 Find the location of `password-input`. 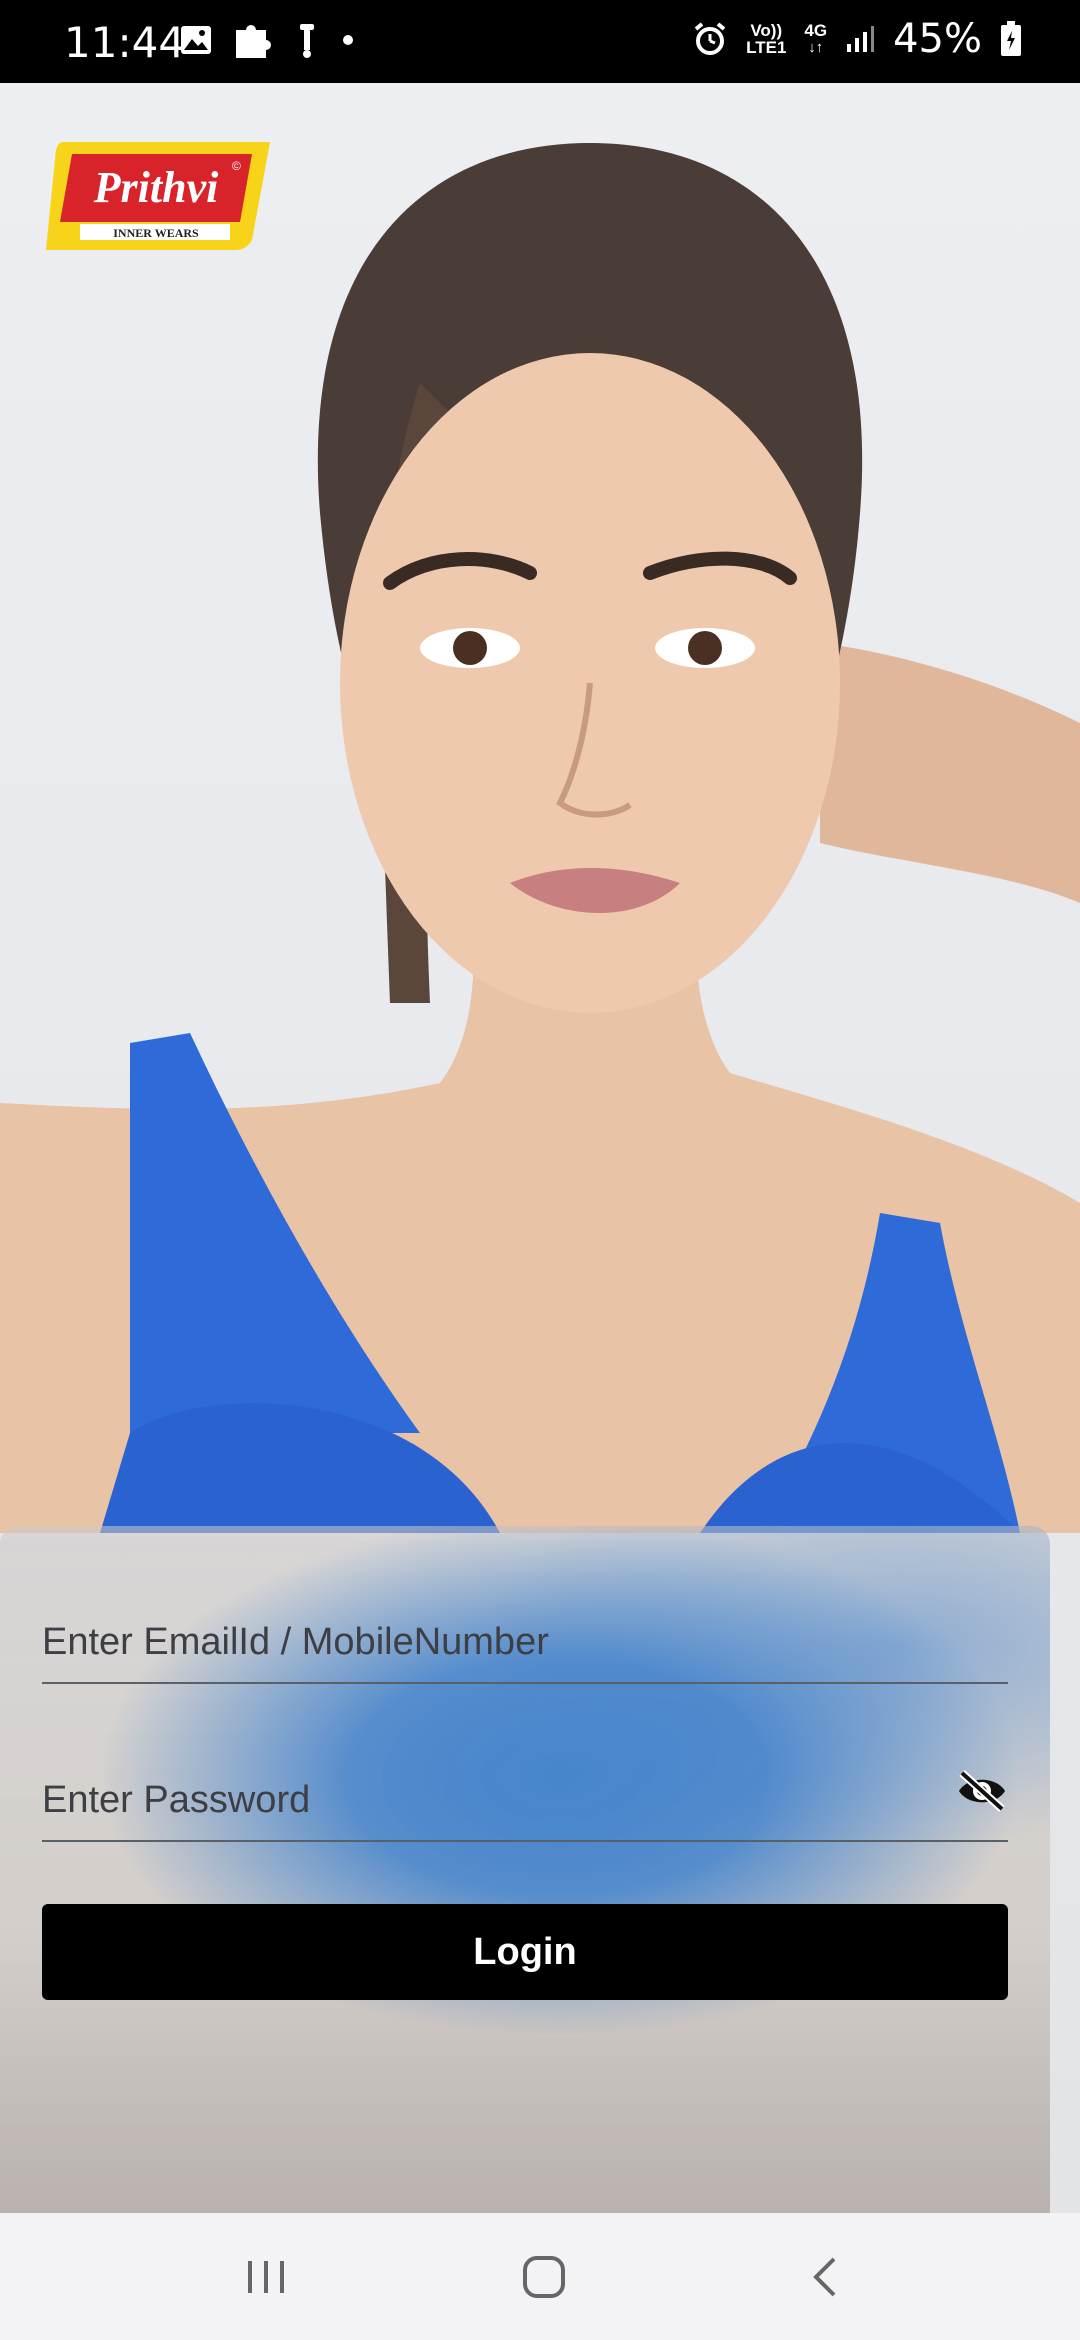

password-input is located at coordinates (492, 1800).